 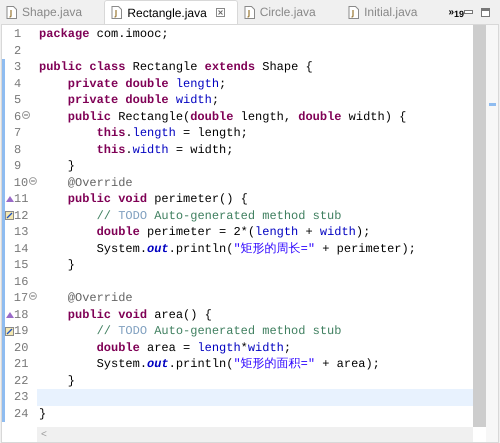 What do you see at coordinates (256, 248) in the screenshot?
I see `code-line: System.out.println("矩形的周长=" + perimeter);` at bounding box center [256, 248].